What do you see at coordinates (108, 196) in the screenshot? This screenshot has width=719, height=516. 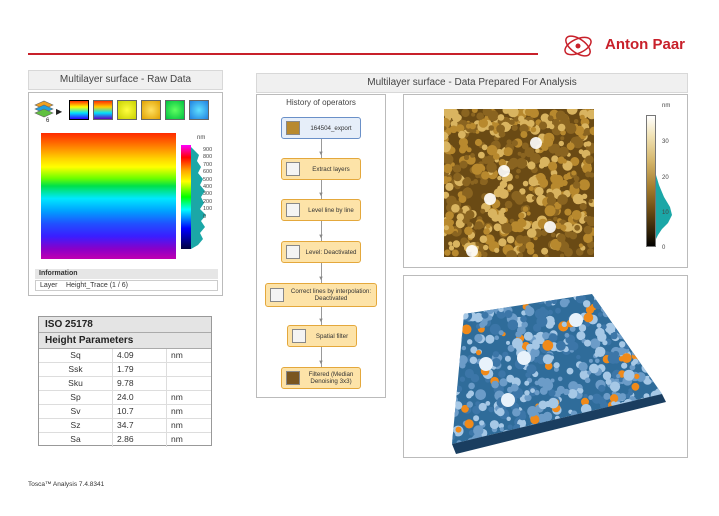 I see `raw-height-map` at bounding box center [108, 196].